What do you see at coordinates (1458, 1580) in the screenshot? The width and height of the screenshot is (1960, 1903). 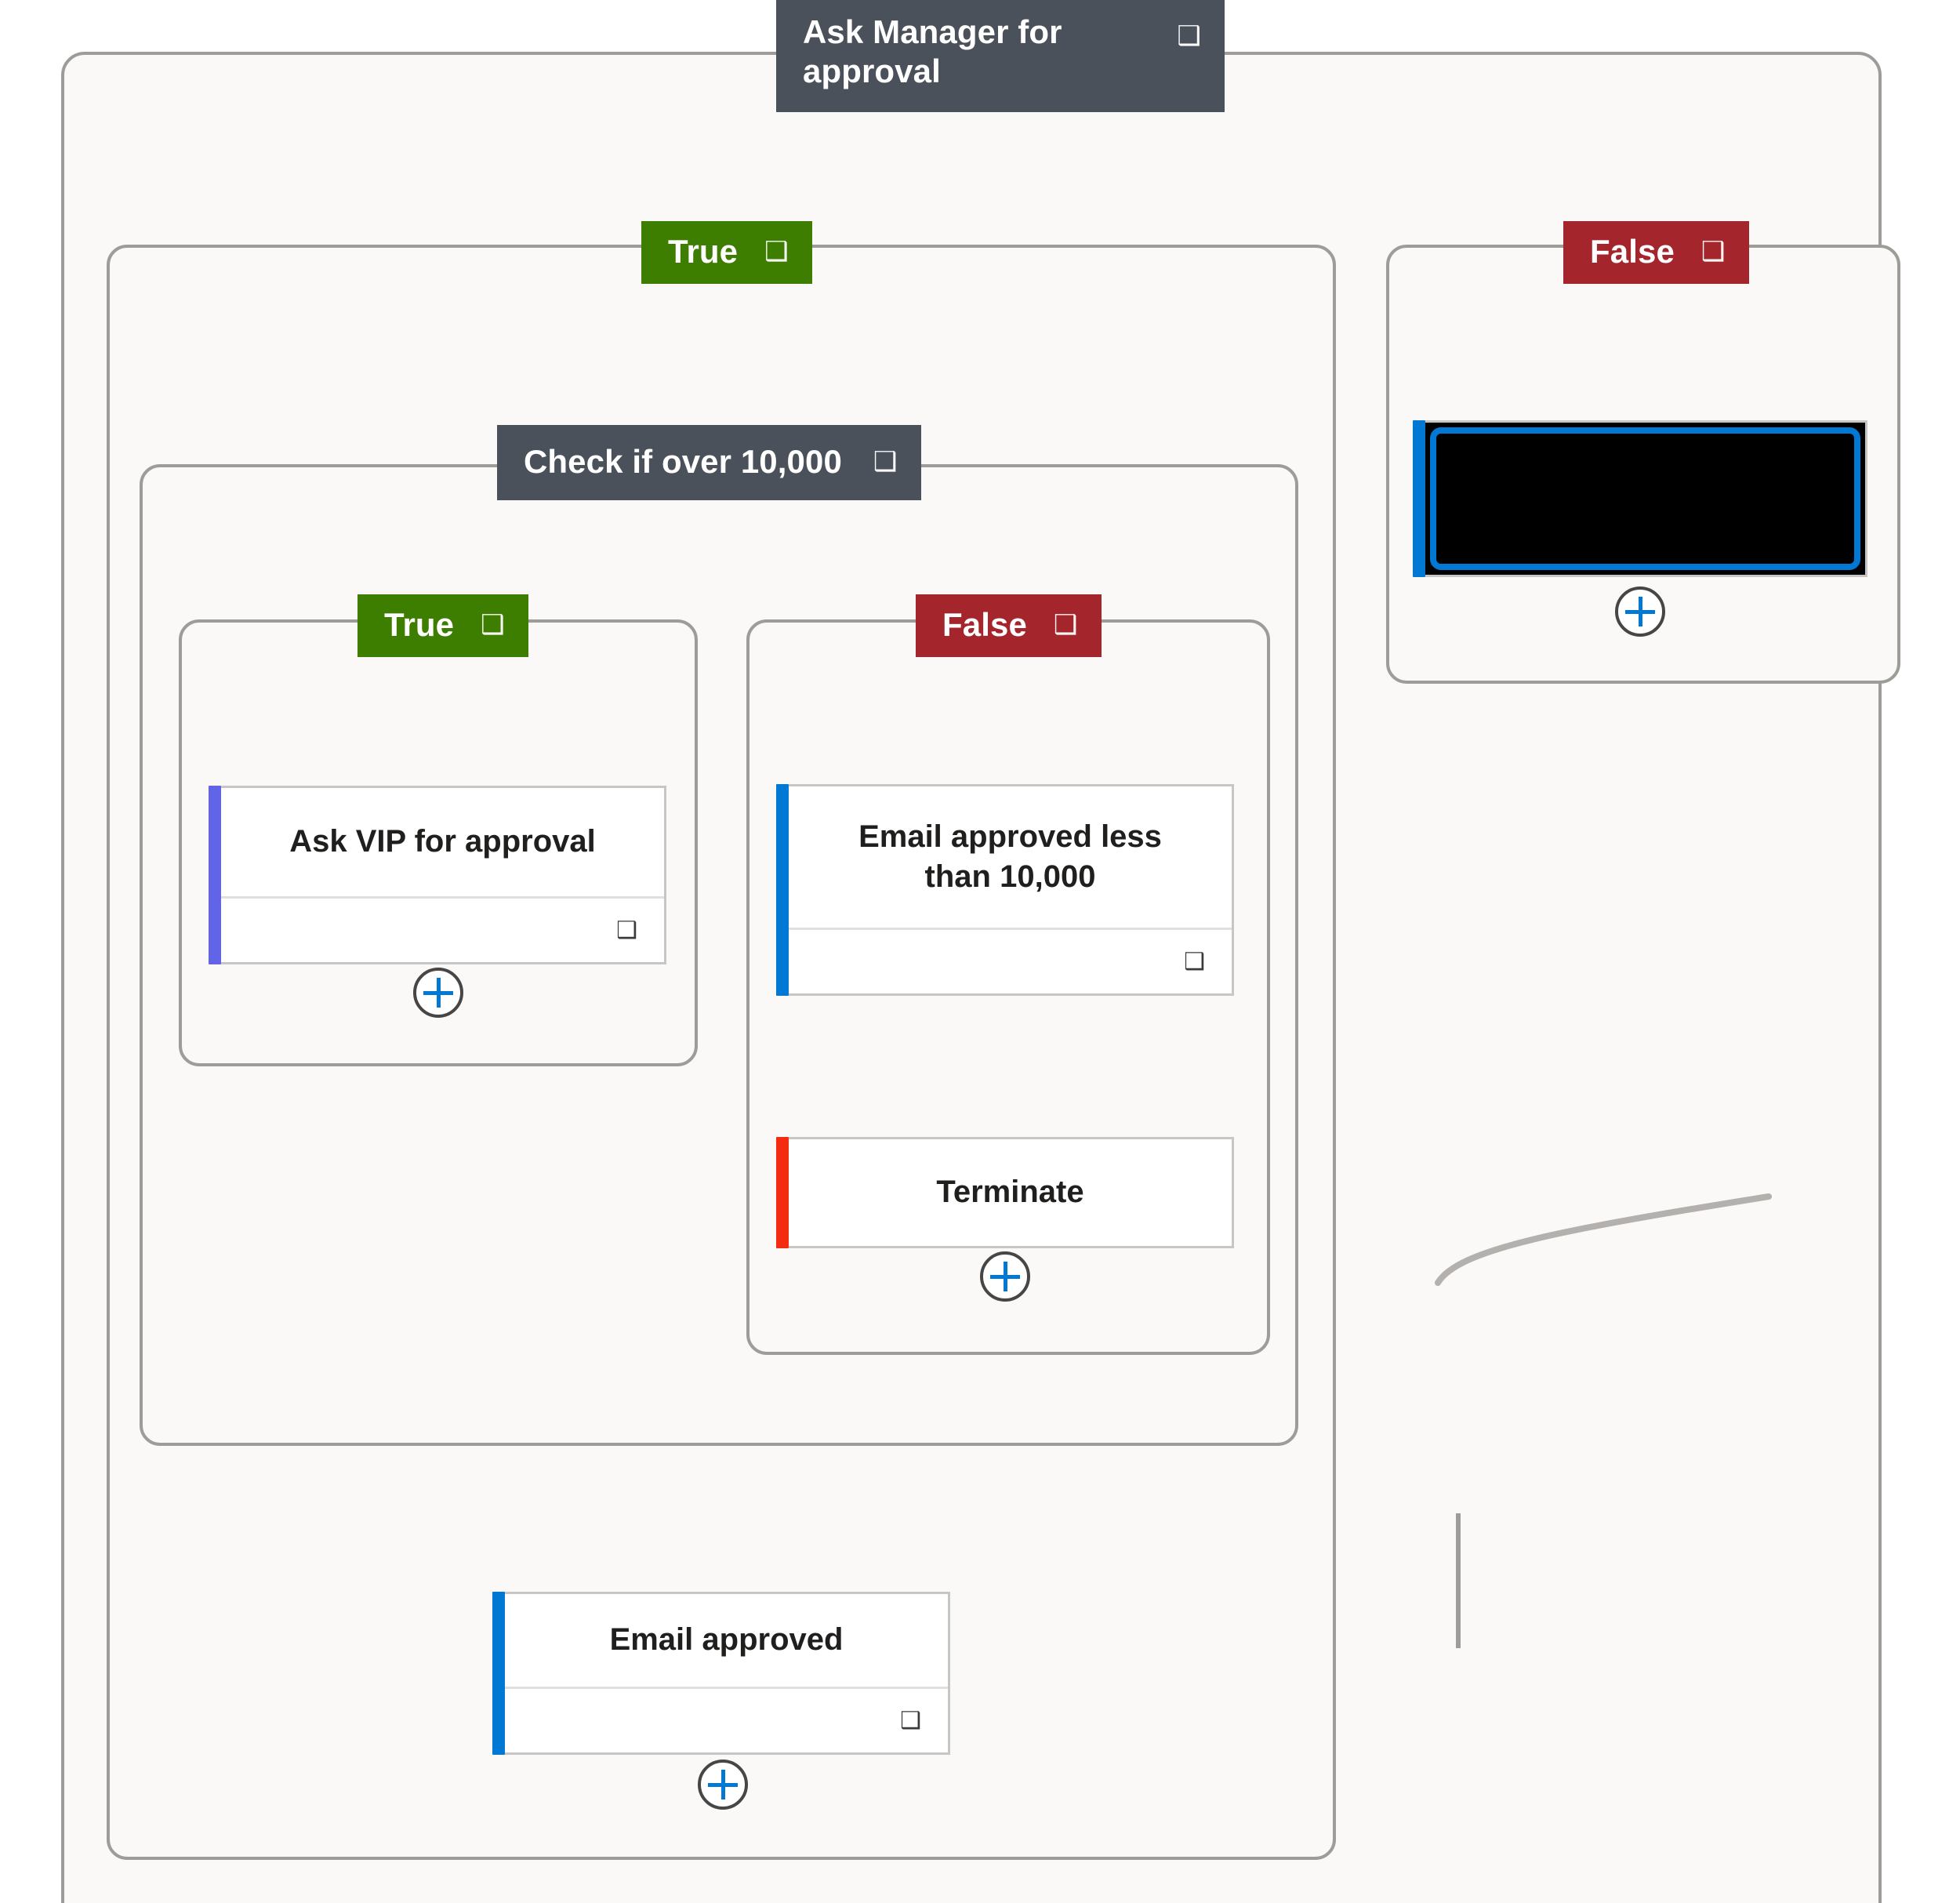 I see `connector-line-vertical` at bounding box center [1458, 1580].